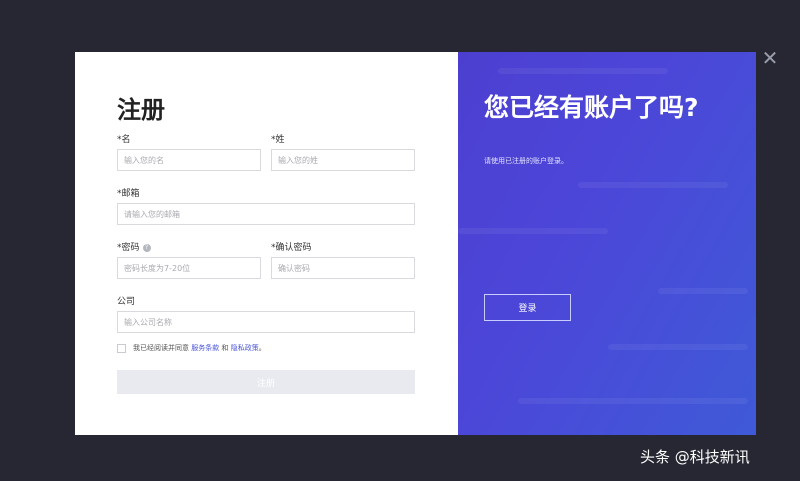  I want to click on first-name-label: *名, so click(124, 140).